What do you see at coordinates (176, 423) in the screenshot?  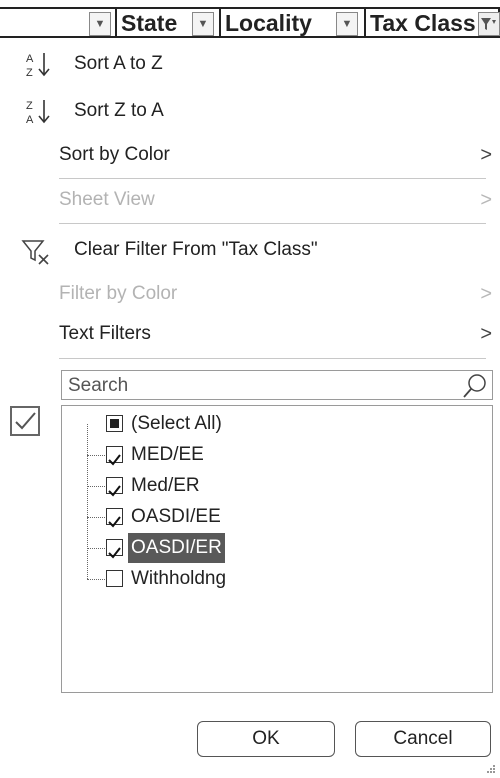 I see `list-item-label: (Select All)` at bounding box center [176, 423].